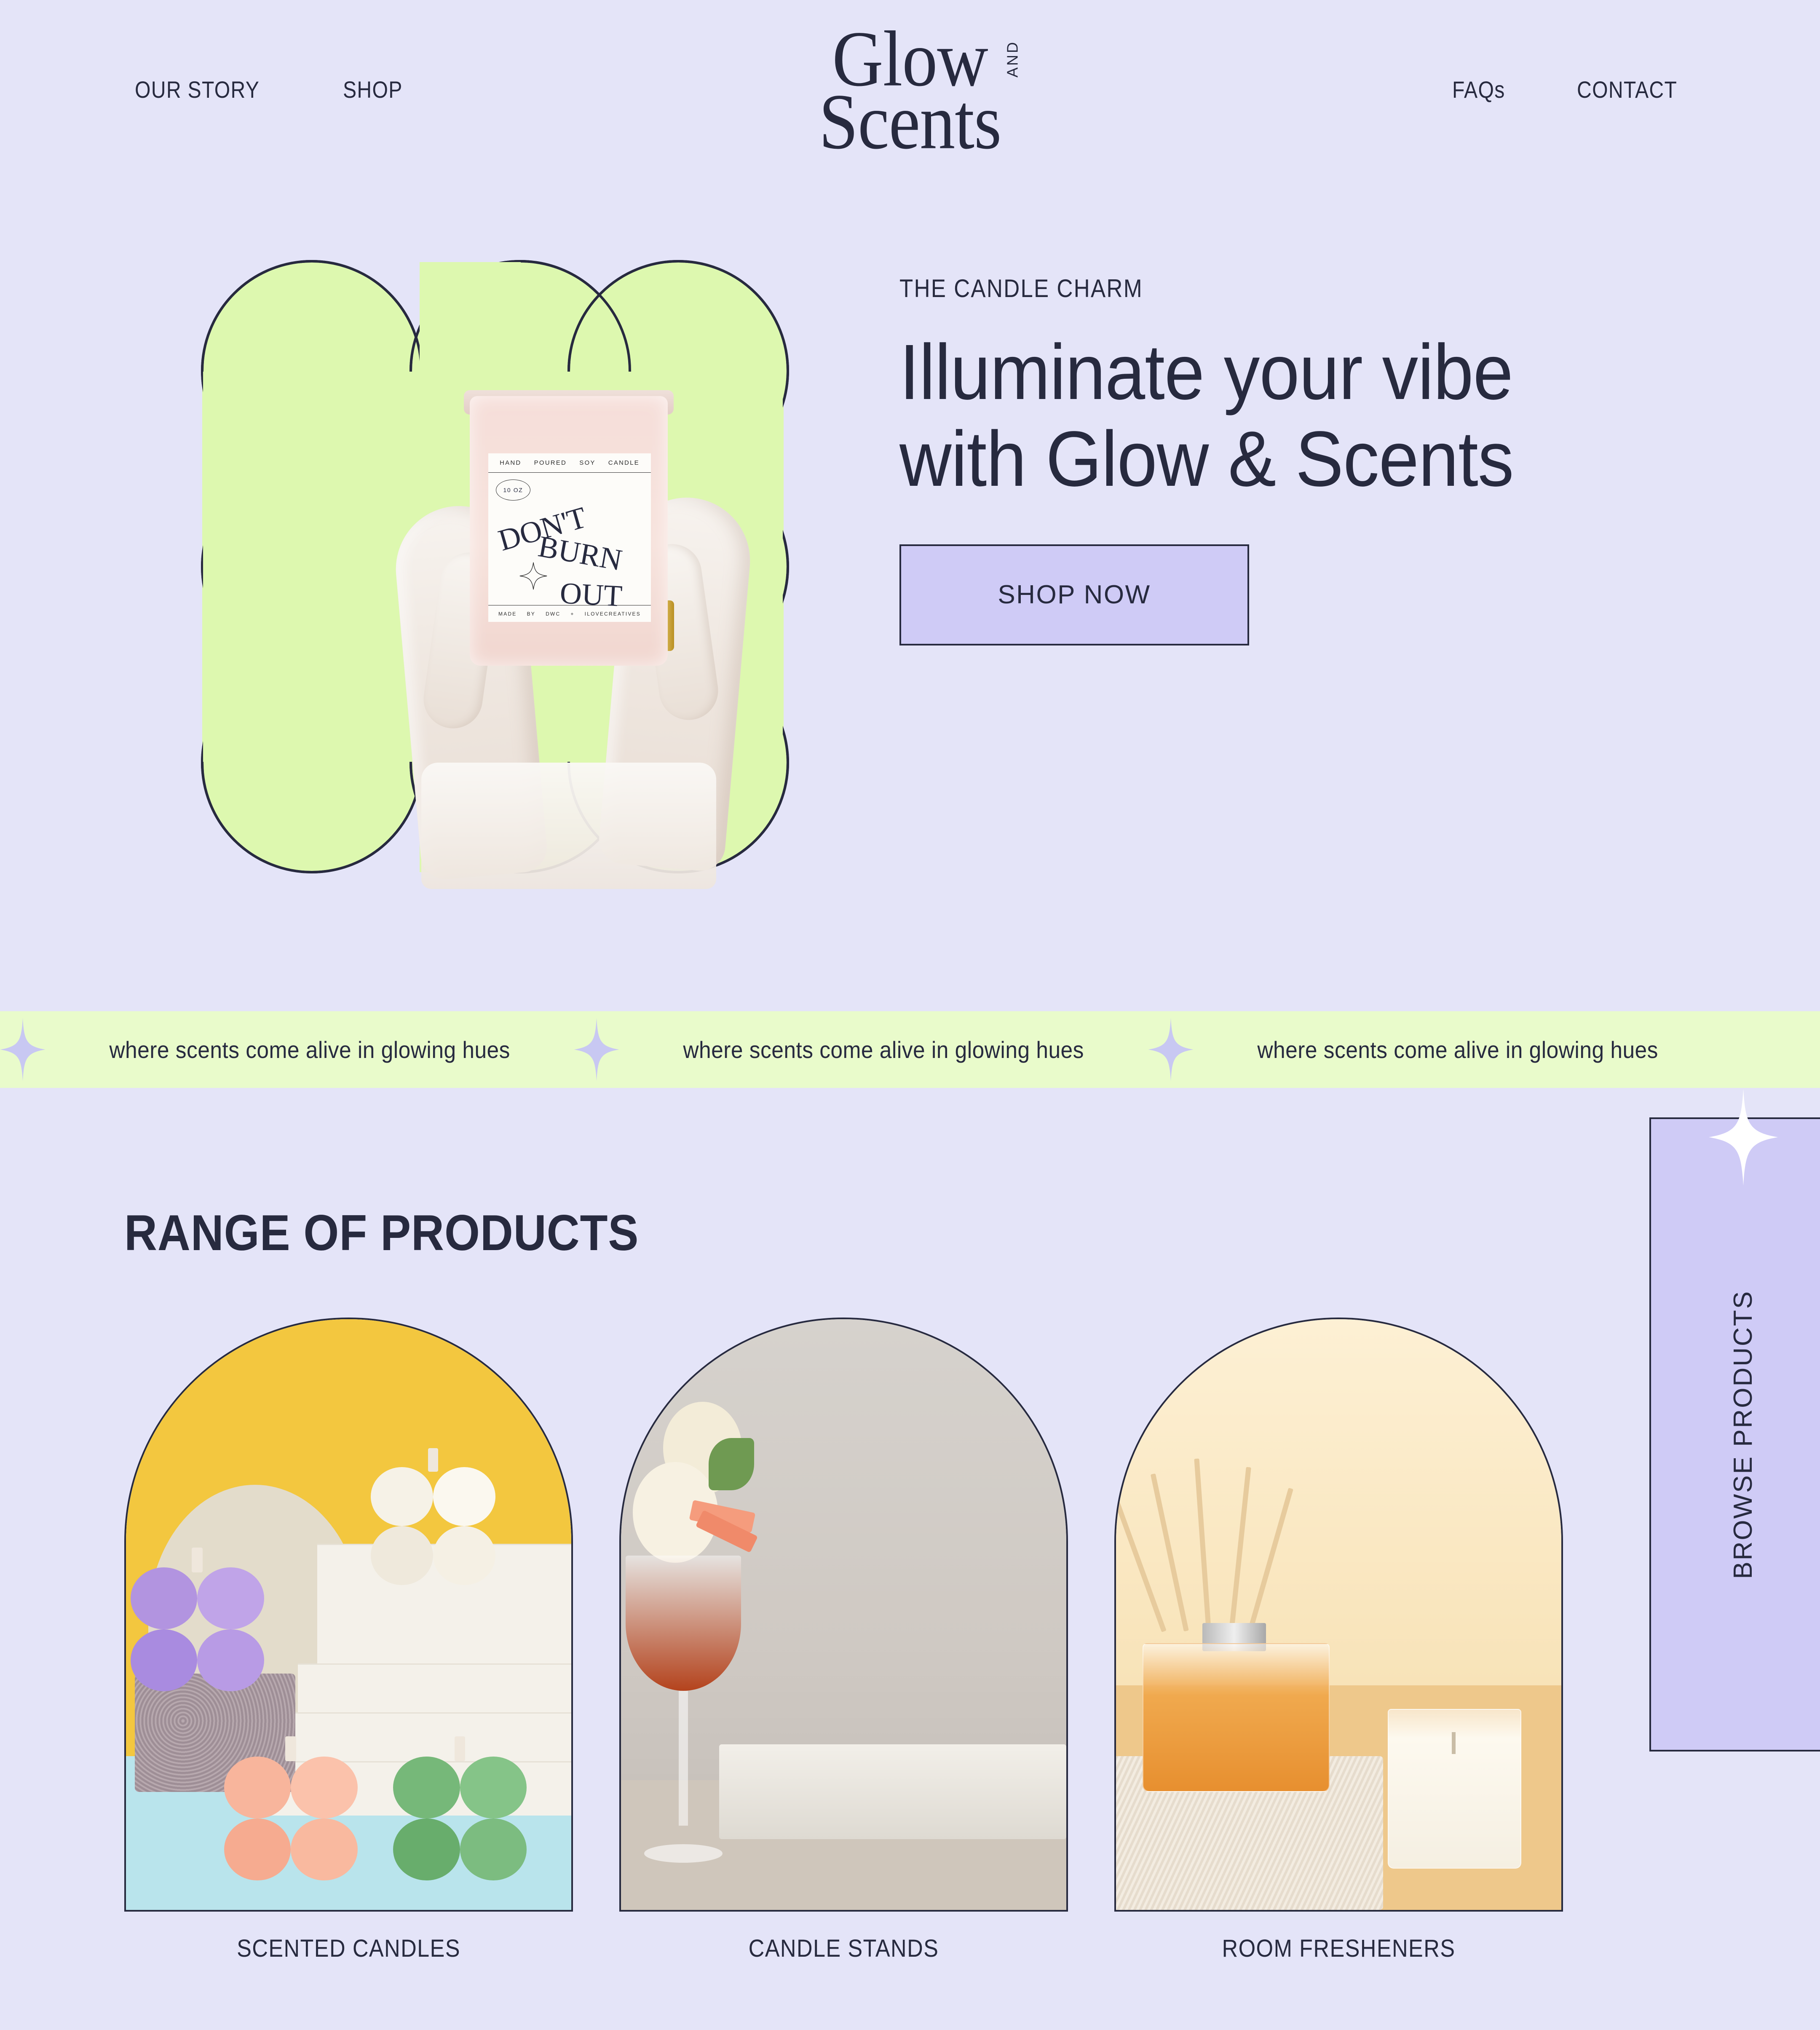 This screenshot has height=2030, width=1820. I want to click on product-image-room-fresheners, so click(1338, 1615).